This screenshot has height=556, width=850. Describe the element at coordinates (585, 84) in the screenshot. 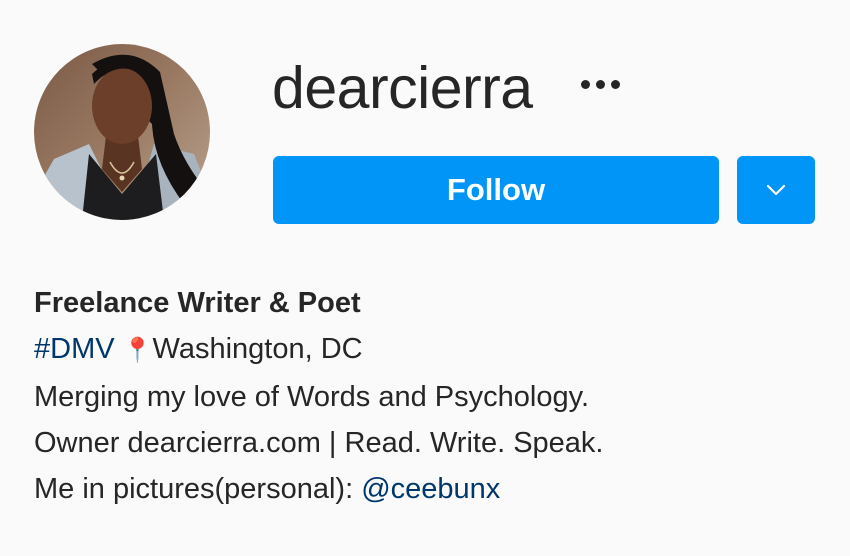

I see `more-horizontal-icon` at that location.